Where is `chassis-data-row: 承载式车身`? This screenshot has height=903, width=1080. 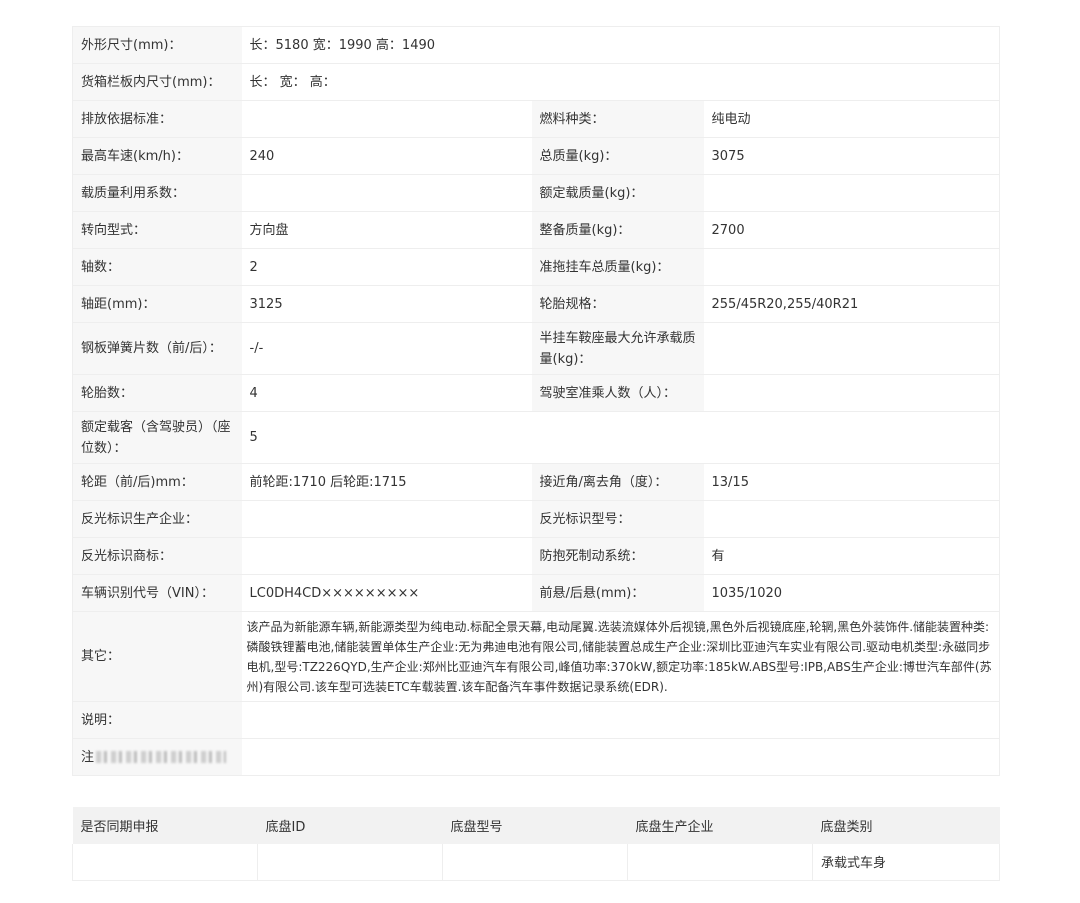 chassis-data-row: 承载式车身 is located at coordinates (536, 862).